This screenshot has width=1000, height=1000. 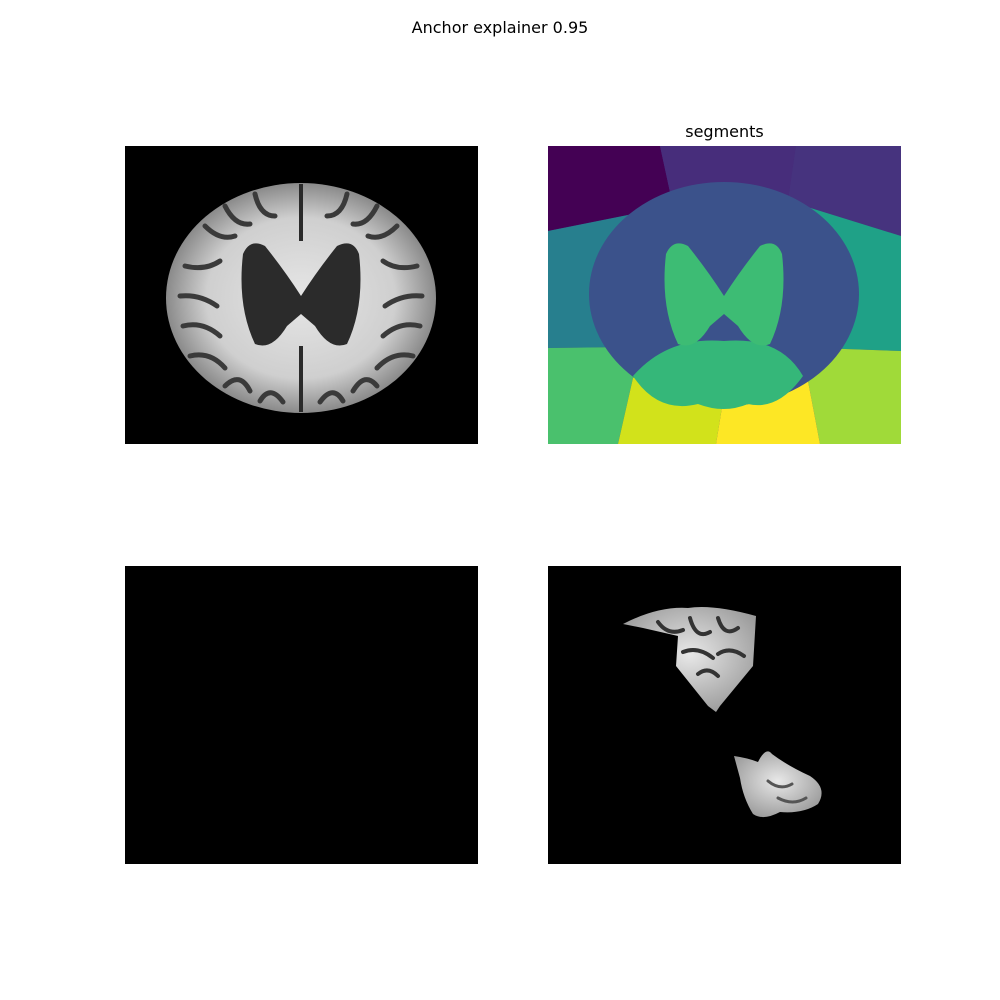 I want to click on brain-mri-image, so click(x=301, y=295).